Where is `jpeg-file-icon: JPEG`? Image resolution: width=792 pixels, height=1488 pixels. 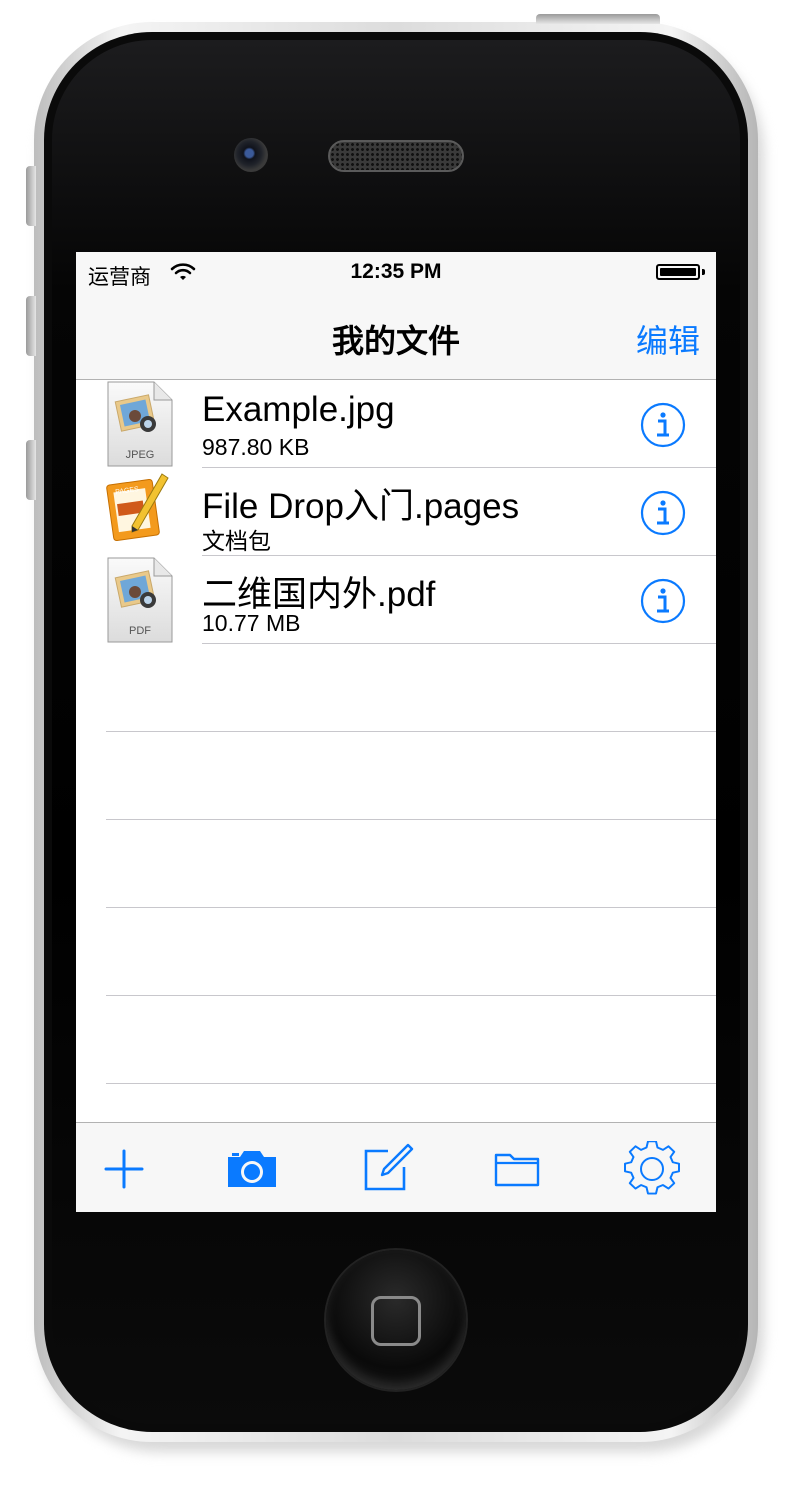 jpeg-file-icon: JPEG is located at coordinates (140, 424).